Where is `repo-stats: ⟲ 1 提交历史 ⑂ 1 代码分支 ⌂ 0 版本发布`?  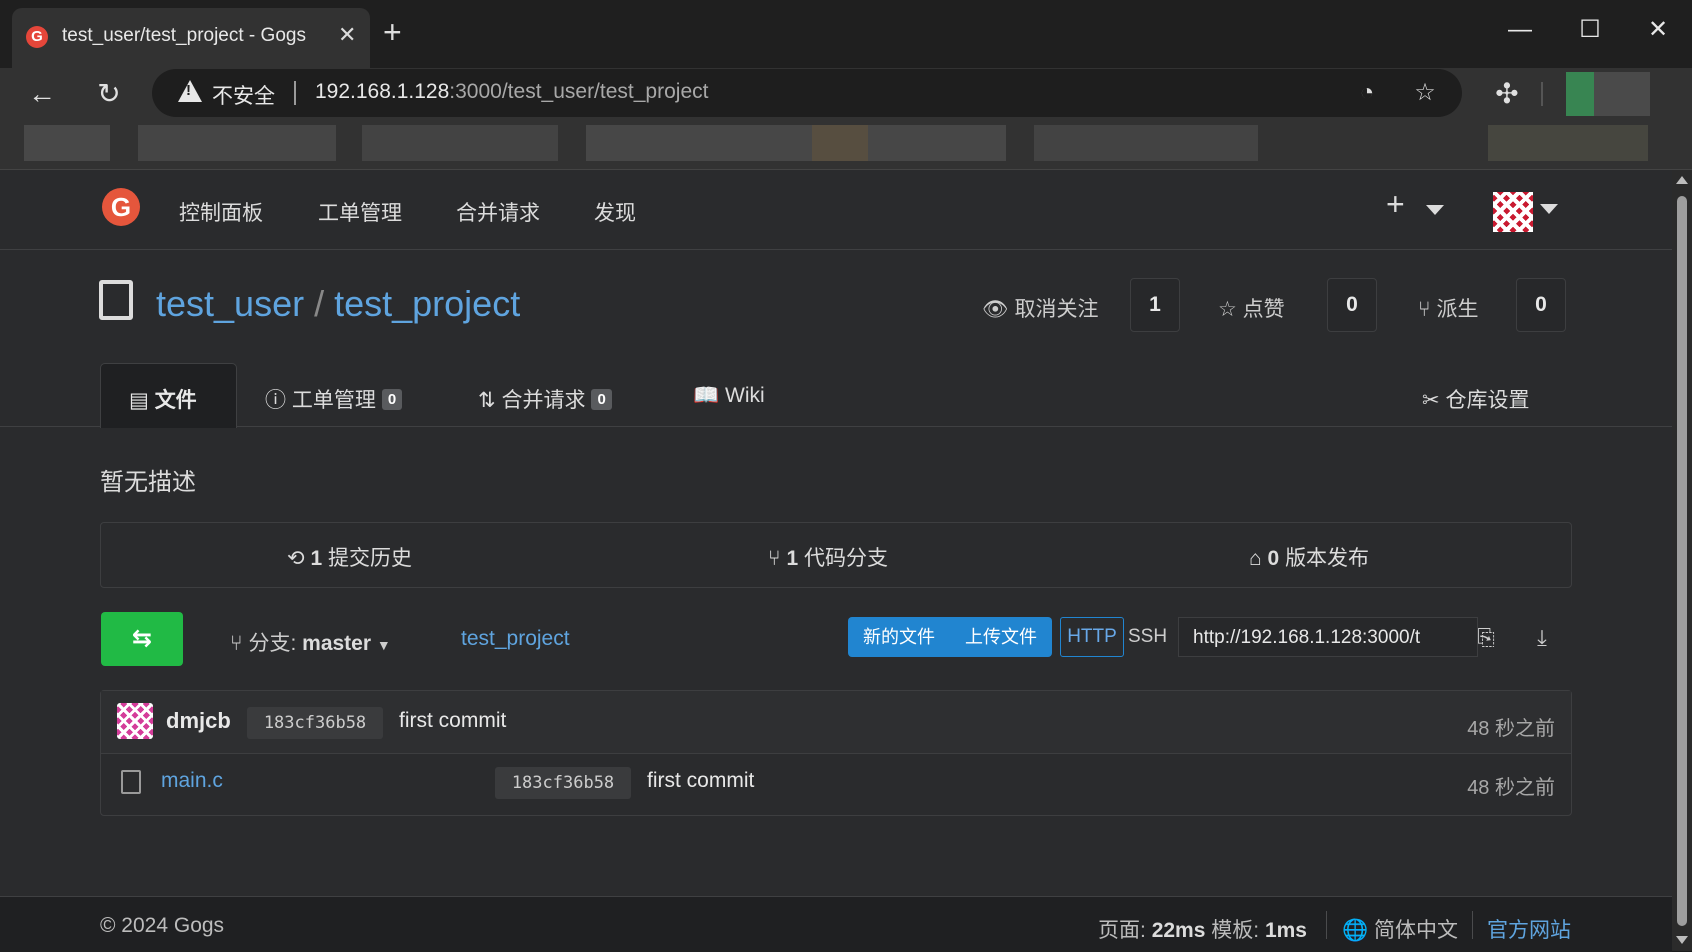 repo-stats: ⟲ 1 提交历史 ⑂ 1 代码分支 ⌂ 0 版本发布 is located at coordinates (836, 555).